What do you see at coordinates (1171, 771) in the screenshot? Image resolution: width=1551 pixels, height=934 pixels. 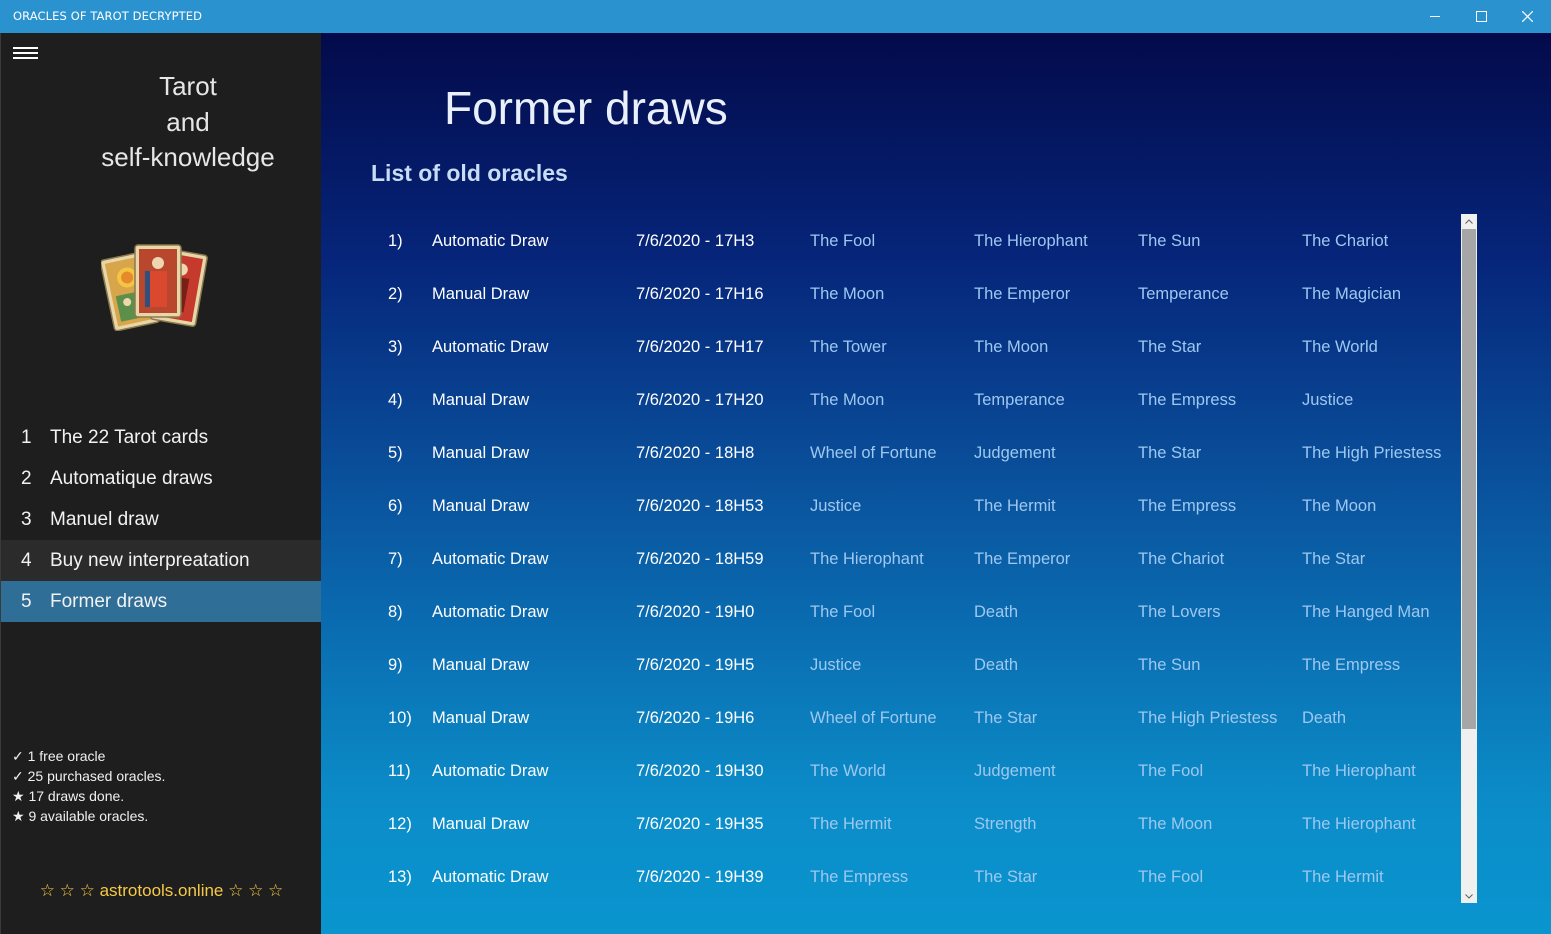 I see `draw-card: The Fool` at bounding box center [1171, 771].